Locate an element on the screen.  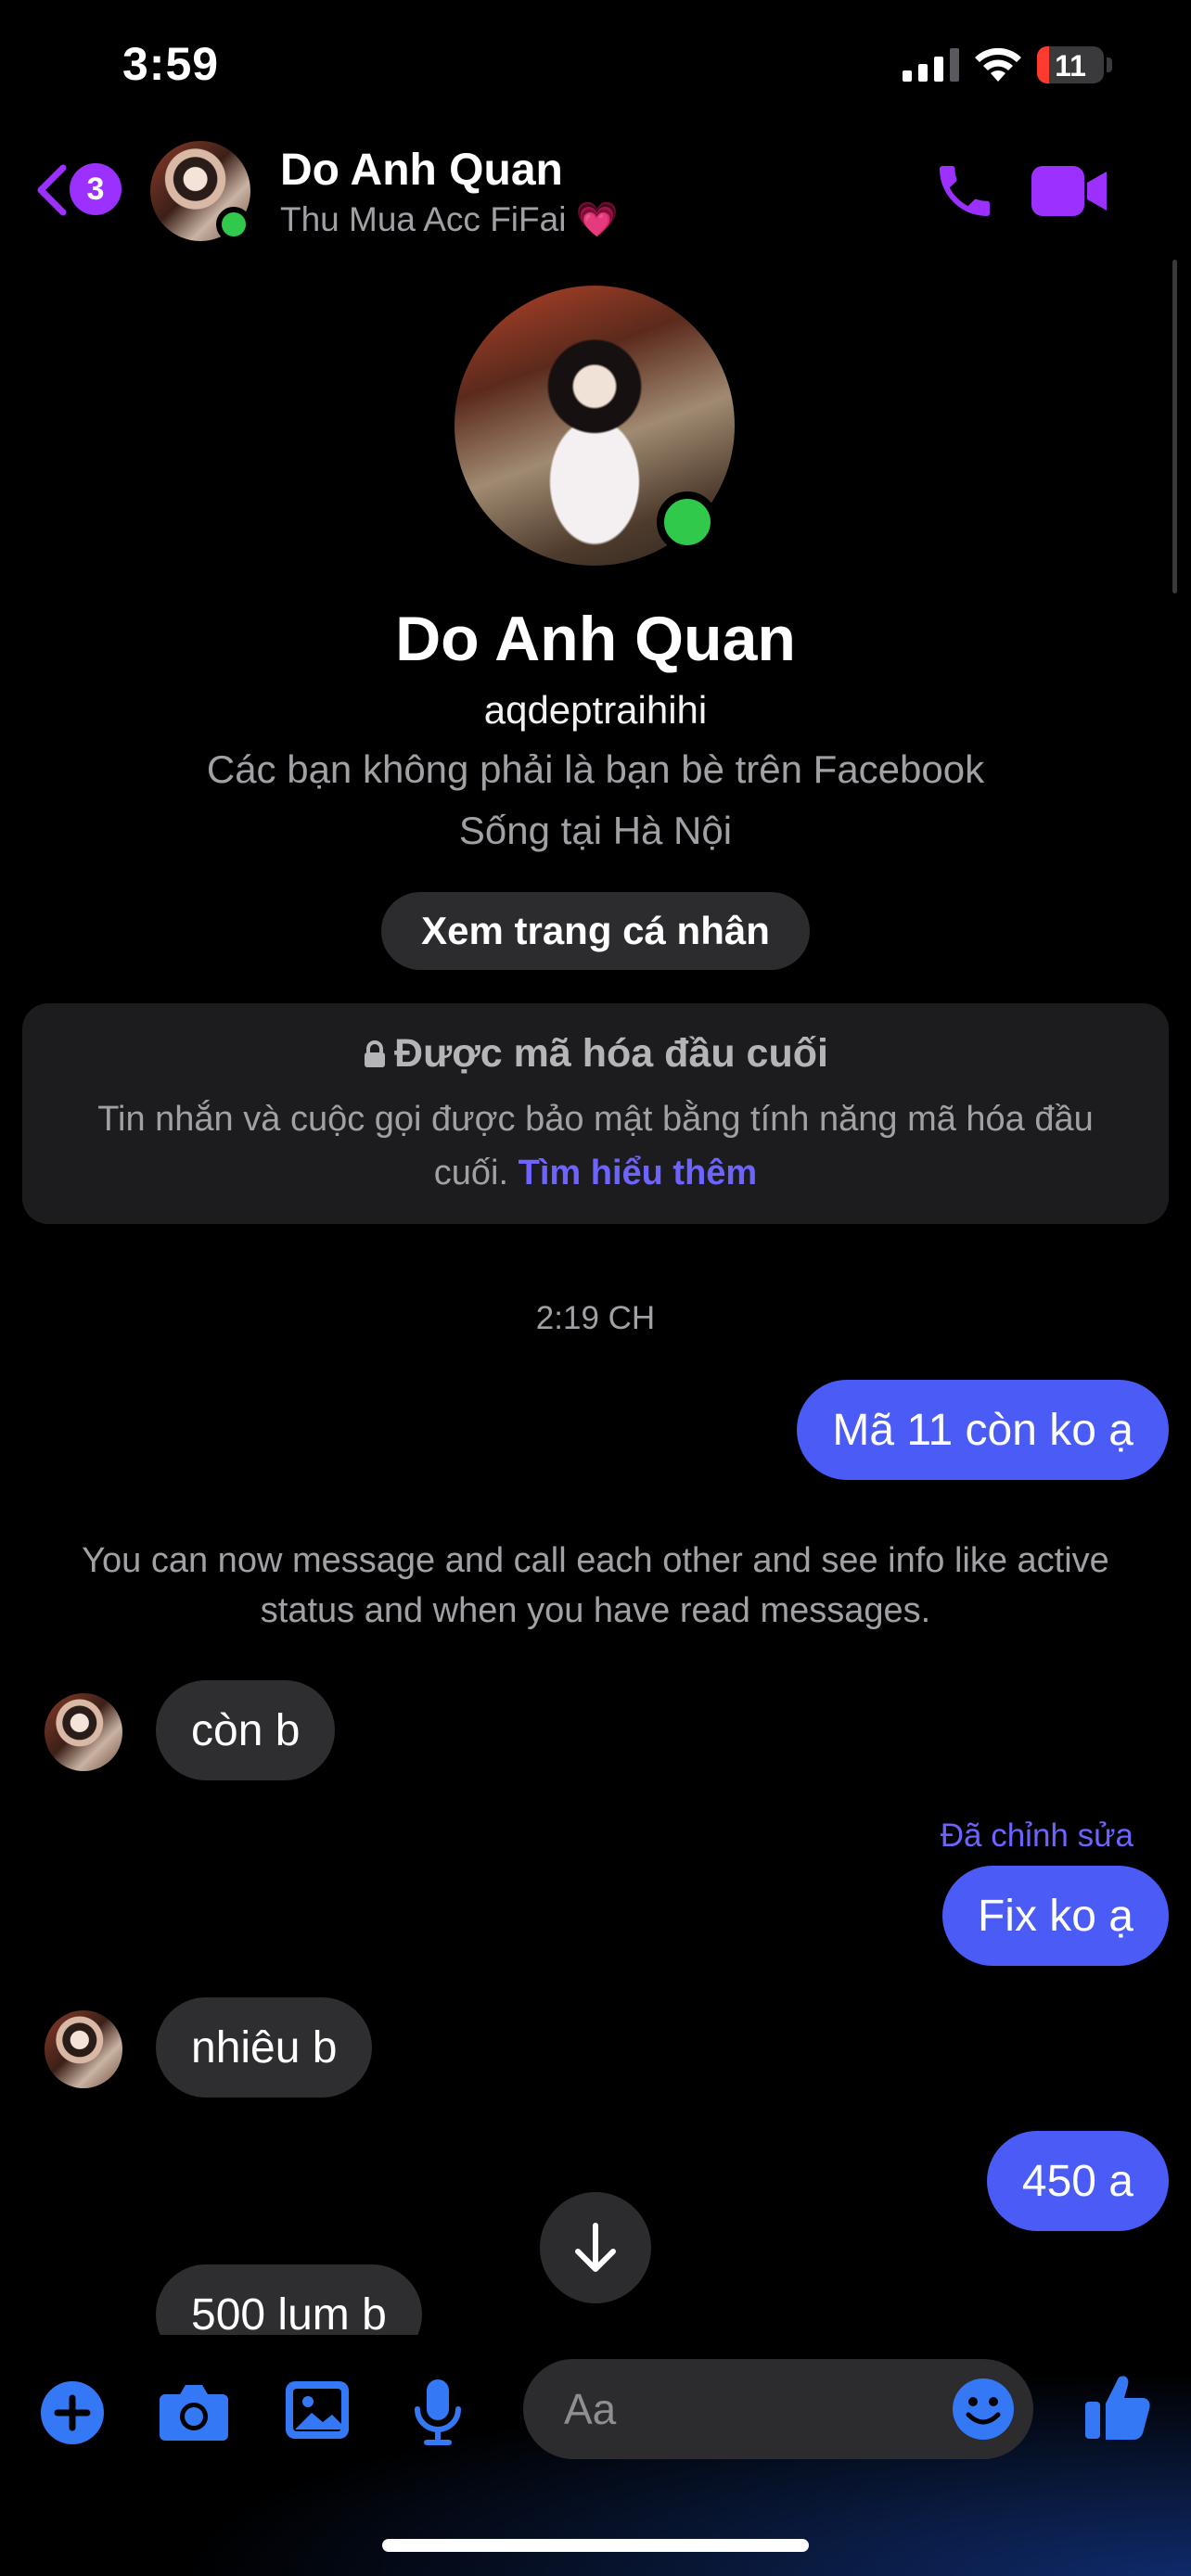
status-time: 3:59 is located at coordinates (171, 64).